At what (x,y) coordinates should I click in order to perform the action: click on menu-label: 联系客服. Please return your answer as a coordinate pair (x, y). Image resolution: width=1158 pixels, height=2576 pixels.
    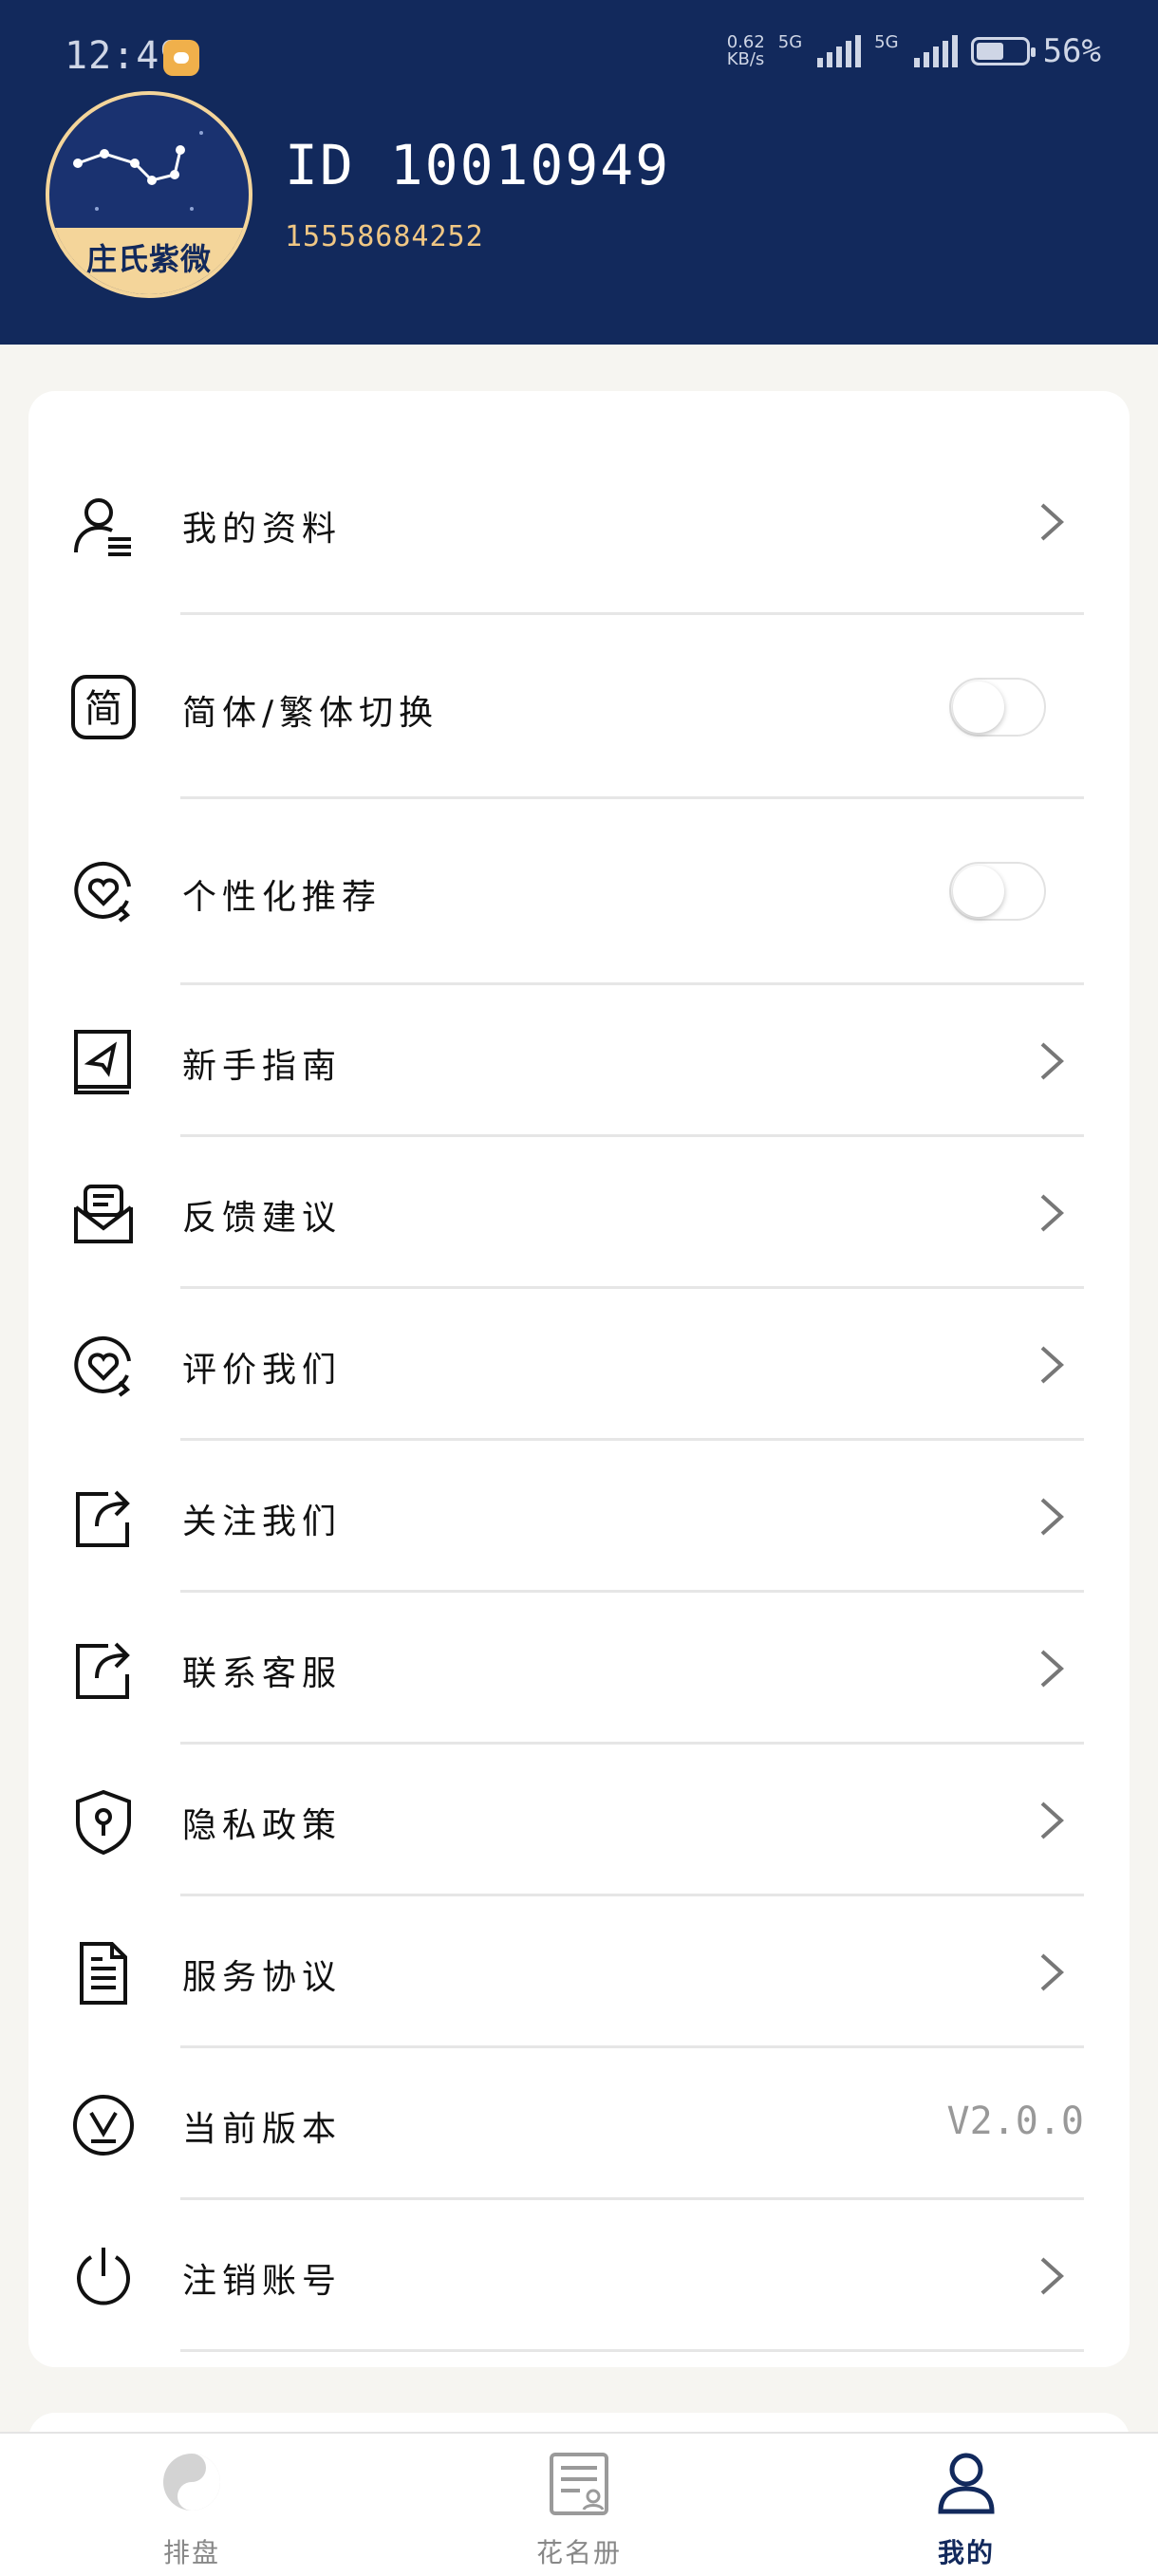
    Looking at the image, I should click on (262, 1673).